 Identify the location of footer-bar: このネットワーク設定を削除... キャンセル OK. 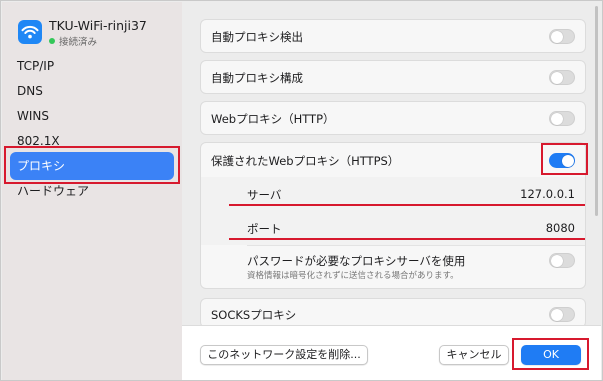
(391, 352).